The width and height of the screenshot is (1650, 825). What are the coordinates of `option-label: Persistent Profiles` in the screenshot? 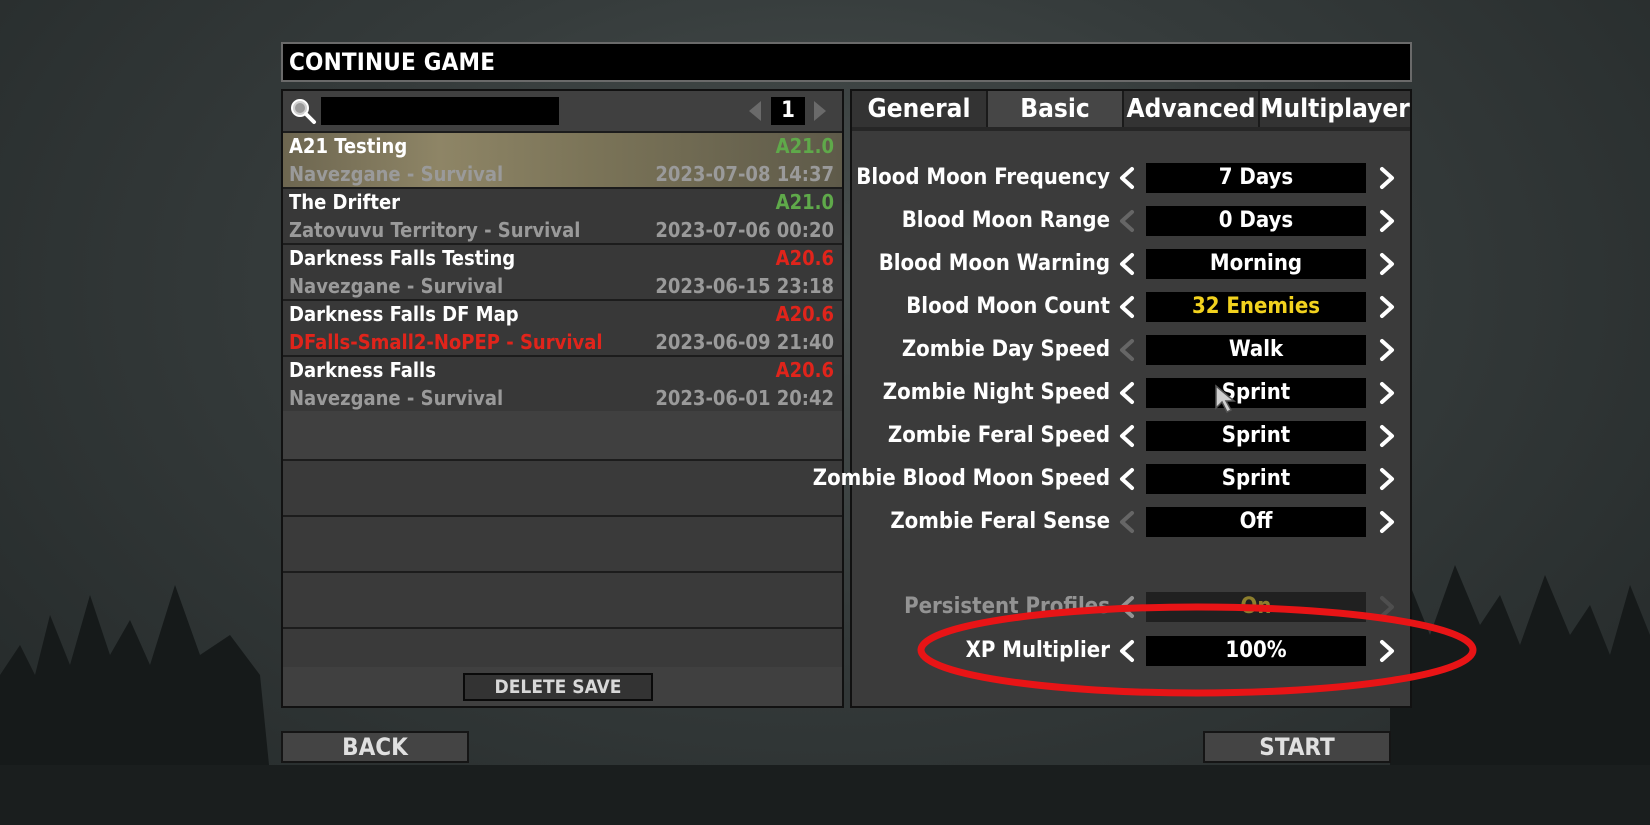 It's located at (1007, 606).